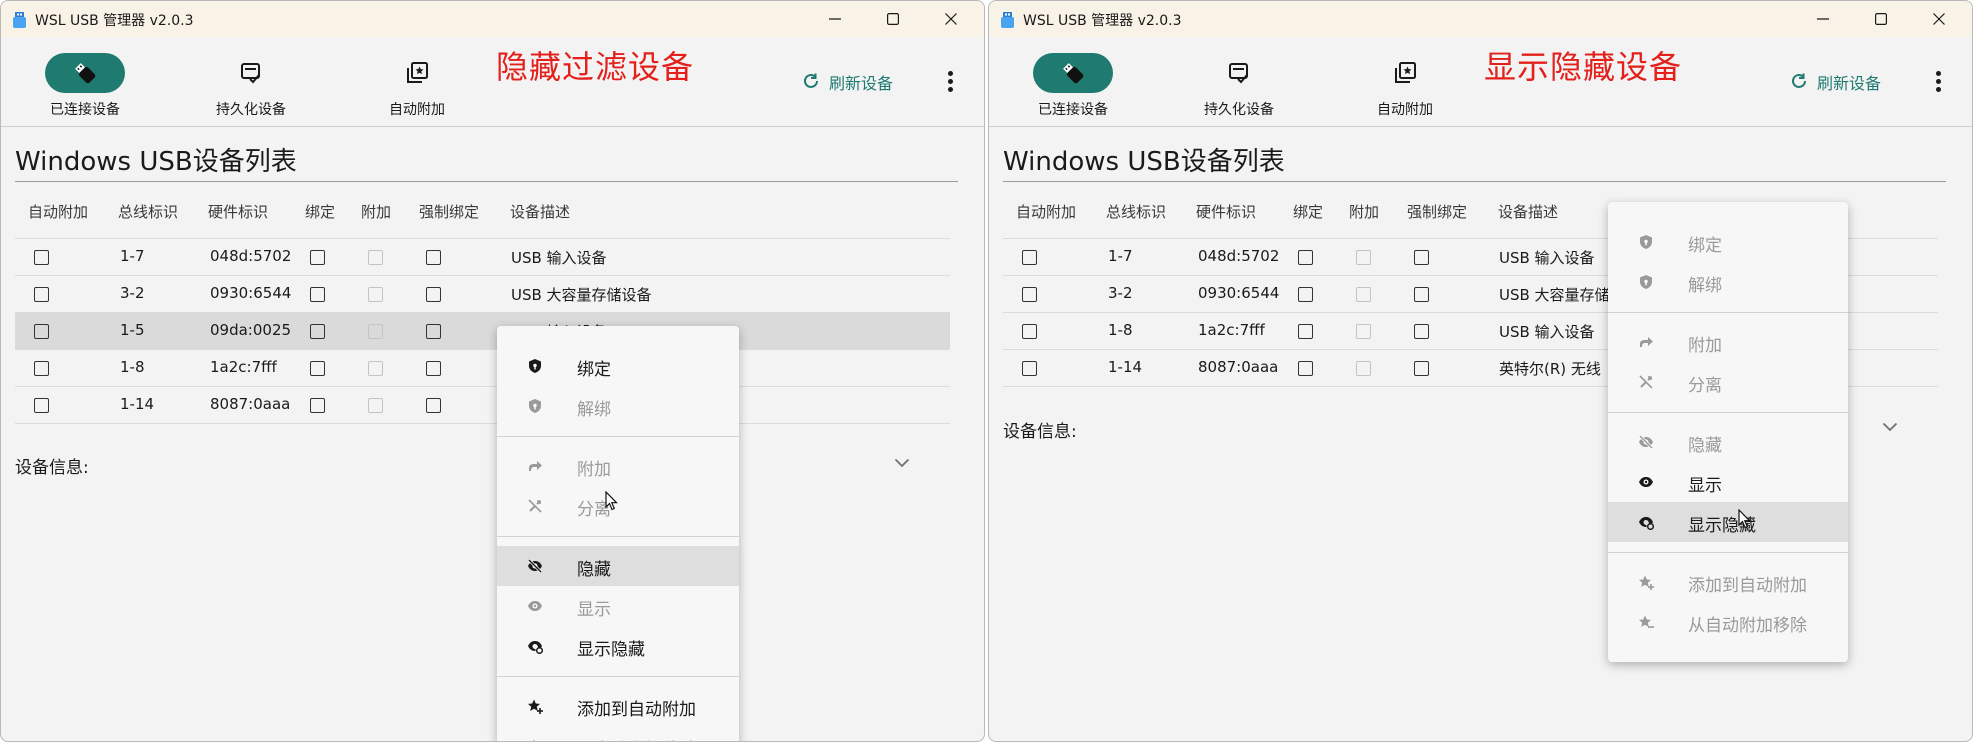  I want to click on usb-app-icon, so click(19, 20).